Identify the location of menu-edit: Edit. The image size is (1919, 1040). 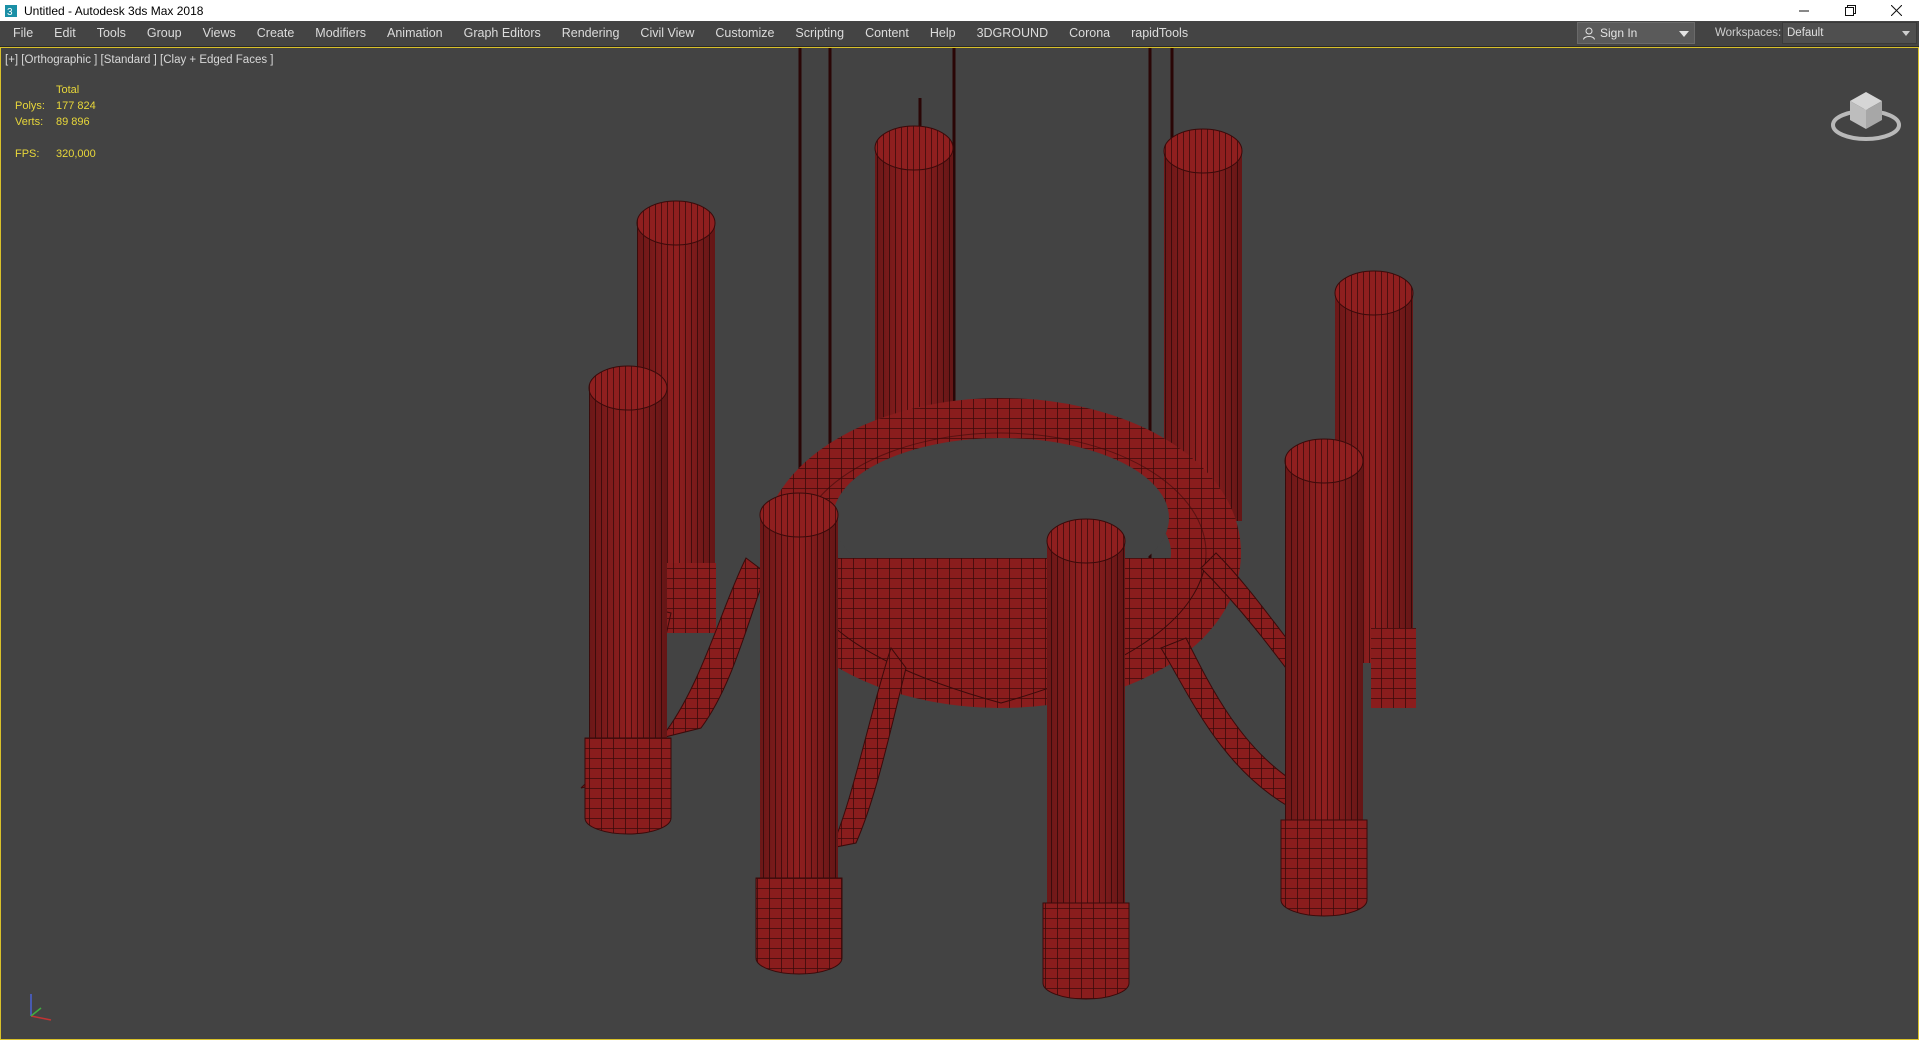
(64, 33).